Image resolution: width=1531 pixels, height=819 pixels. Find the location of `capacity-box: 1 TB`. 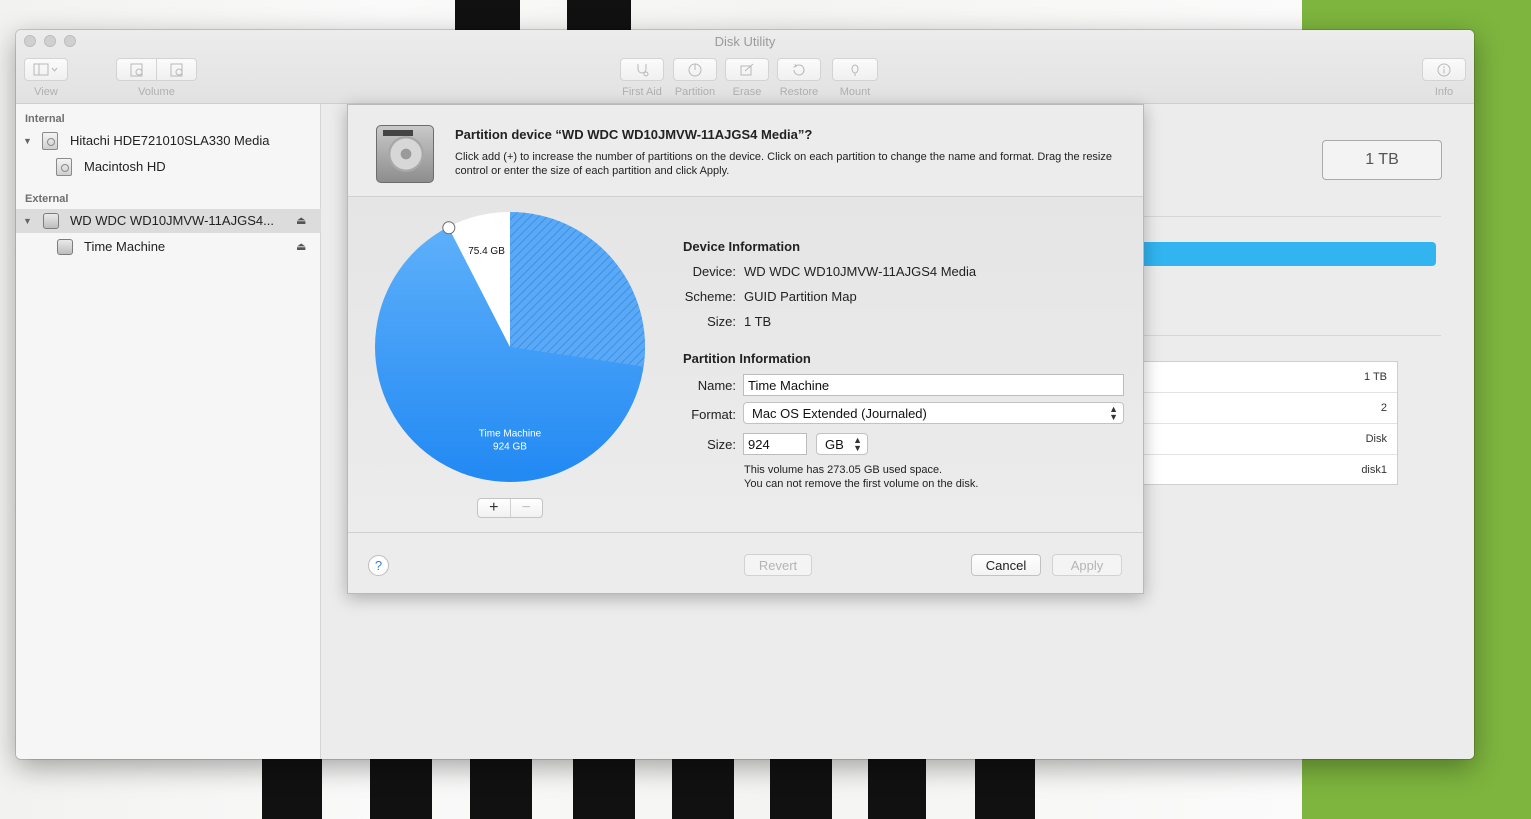

capacity-box: 1 TB is located at coordinates (1382, 160).